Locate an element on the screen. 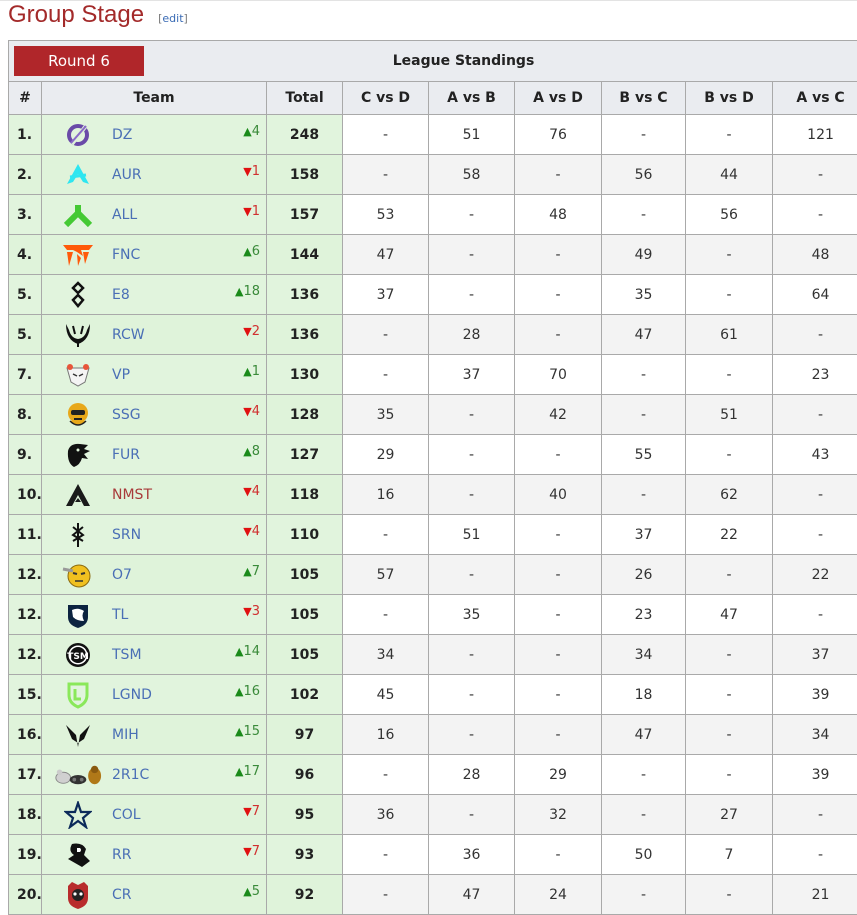  rank-change-value: 14 is located at coordinates (251, 651).